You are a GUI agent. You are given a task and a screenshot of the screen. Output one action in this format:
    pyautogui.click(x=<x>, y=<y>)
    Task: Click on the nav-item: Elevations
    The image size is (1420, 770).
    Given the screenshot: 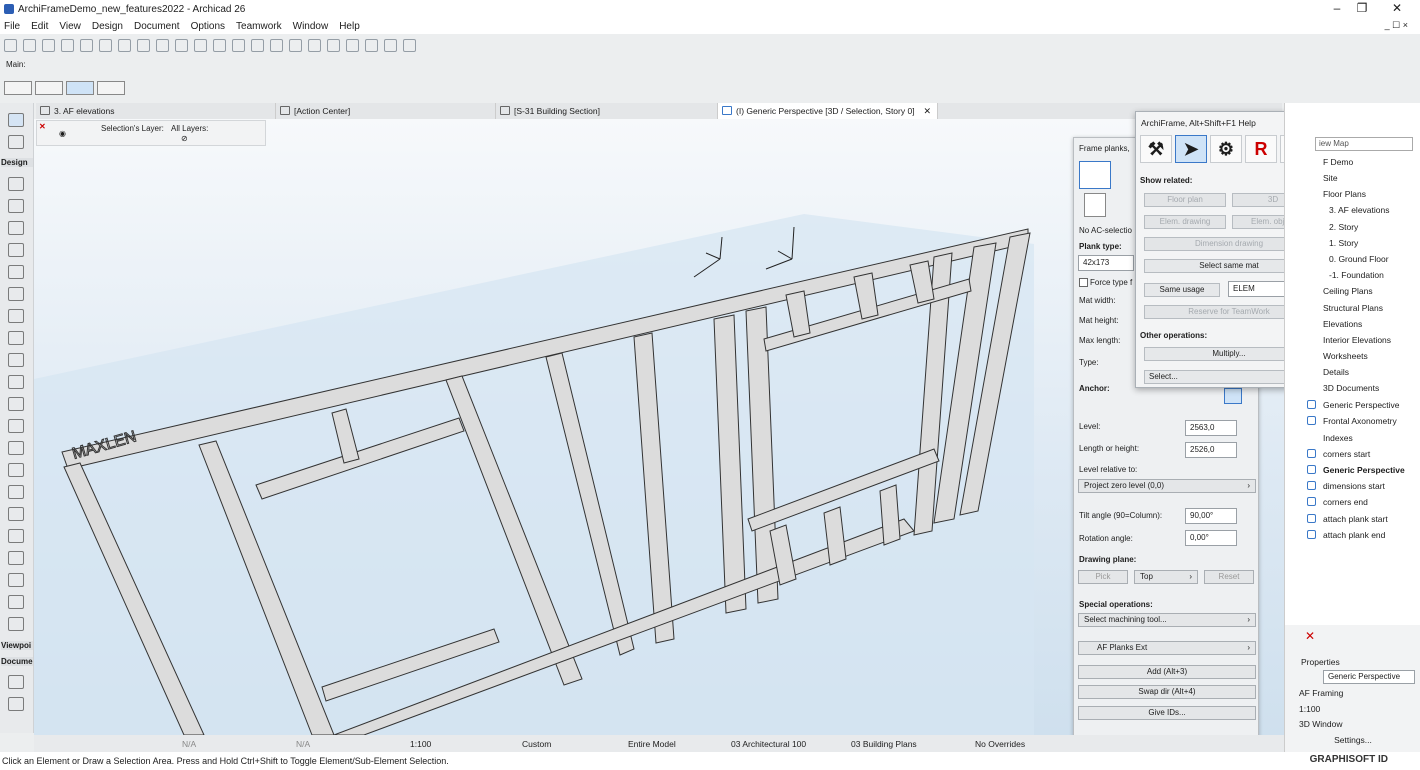 What is the action you would take?
    pyautogui.click(x=1342, y=324)
    